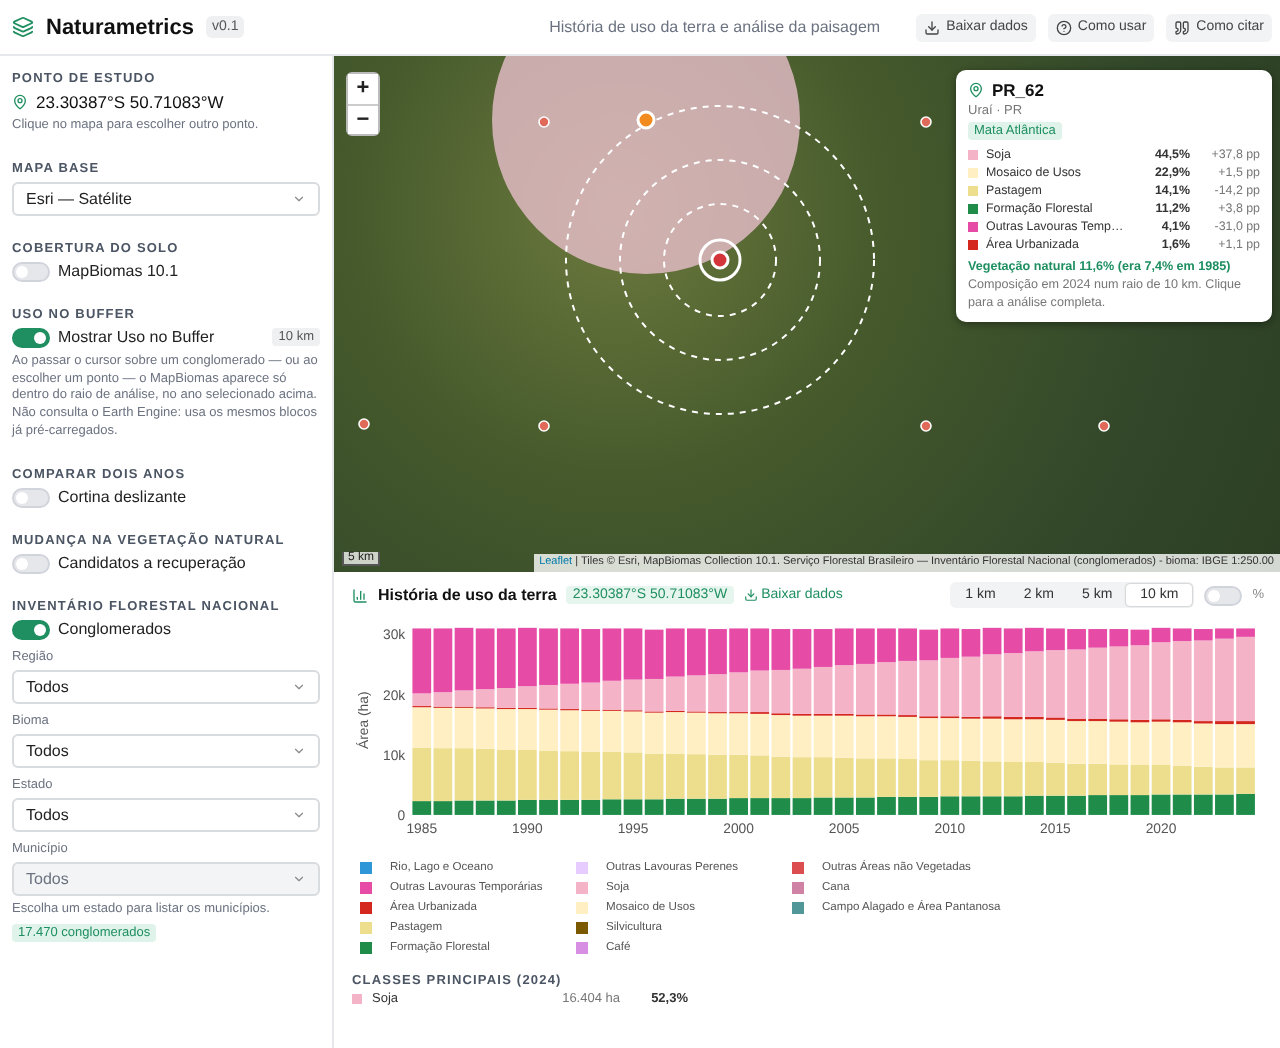 The height and width of the screenshot is (1048, 1280). What do you see at coordinates (136, 337) in the screenshot?
I see `toggle-label: Mostrar Uso no Buffer` at bounding box center [136, 337].